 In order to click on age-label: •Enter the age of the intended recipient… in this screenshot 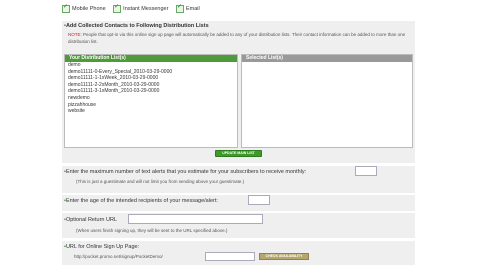, I will do `click(141, 201)`.